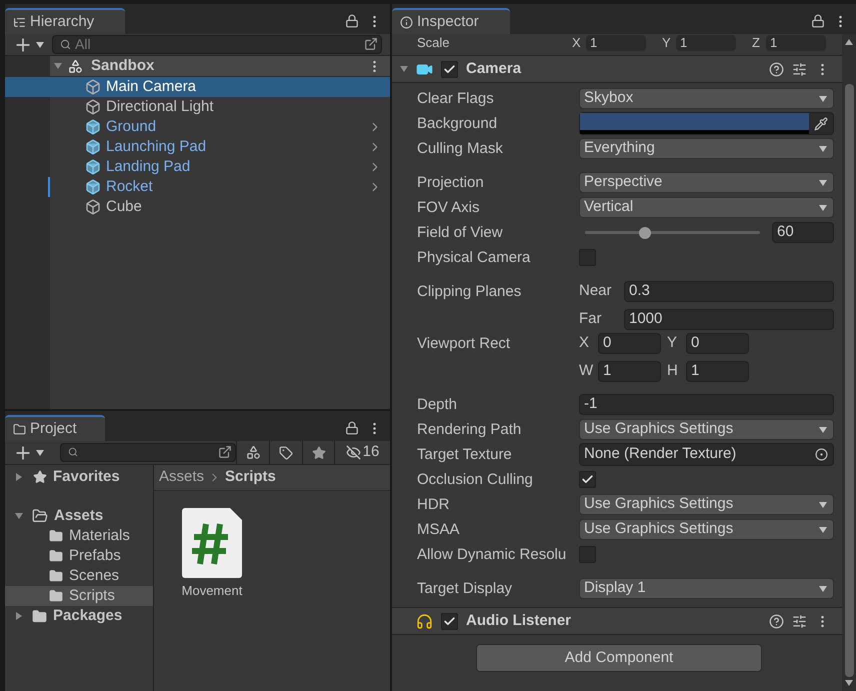 This screenshot has width=856, height=691. Describe the element at coordinates (79, 616) in the screenshot. I see `tree-item: Packages` at that location.